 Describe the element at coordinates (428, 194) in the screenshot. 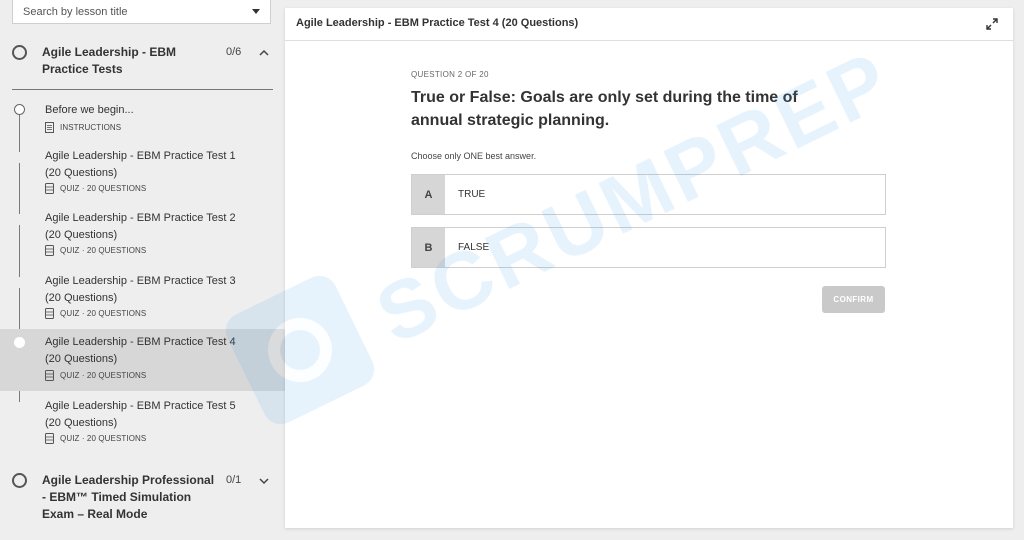

I see `option-letter: A` at that location.